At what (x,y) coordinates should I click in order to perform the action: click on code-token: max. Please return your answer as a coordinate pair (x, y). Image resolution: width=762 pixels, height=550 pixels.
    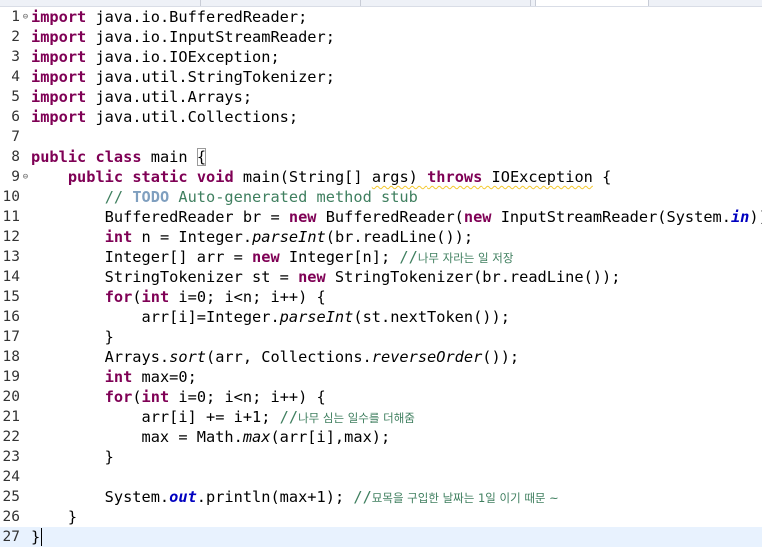
    Looking at the image, I should click on (256, 437).